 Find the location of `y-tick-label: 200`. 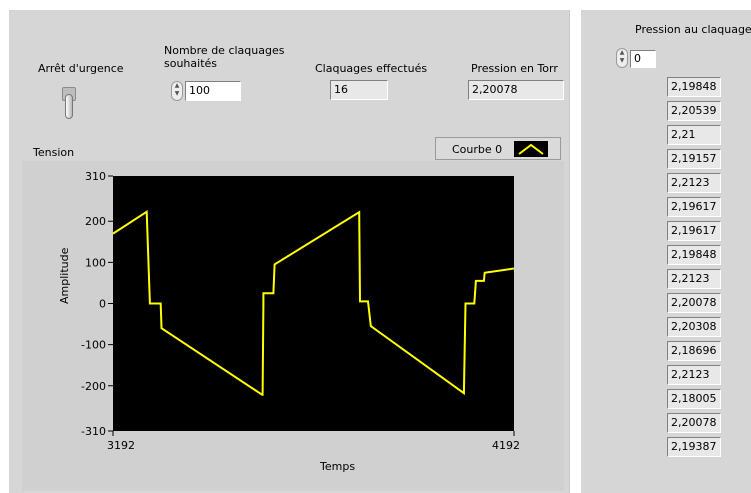

y-tick-label: 200 is located at coordinates (95, 221).